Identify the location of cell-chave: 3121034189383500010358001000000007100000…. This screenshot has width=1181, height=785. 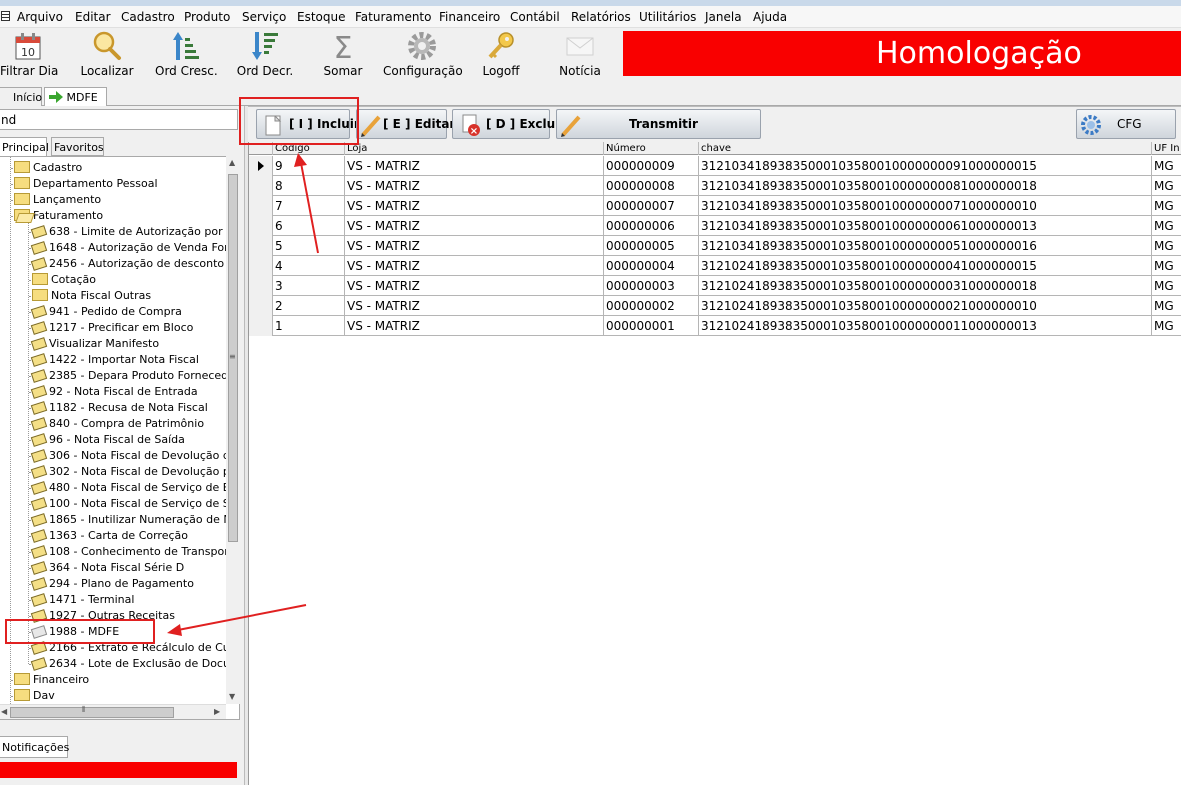
(925, 206).